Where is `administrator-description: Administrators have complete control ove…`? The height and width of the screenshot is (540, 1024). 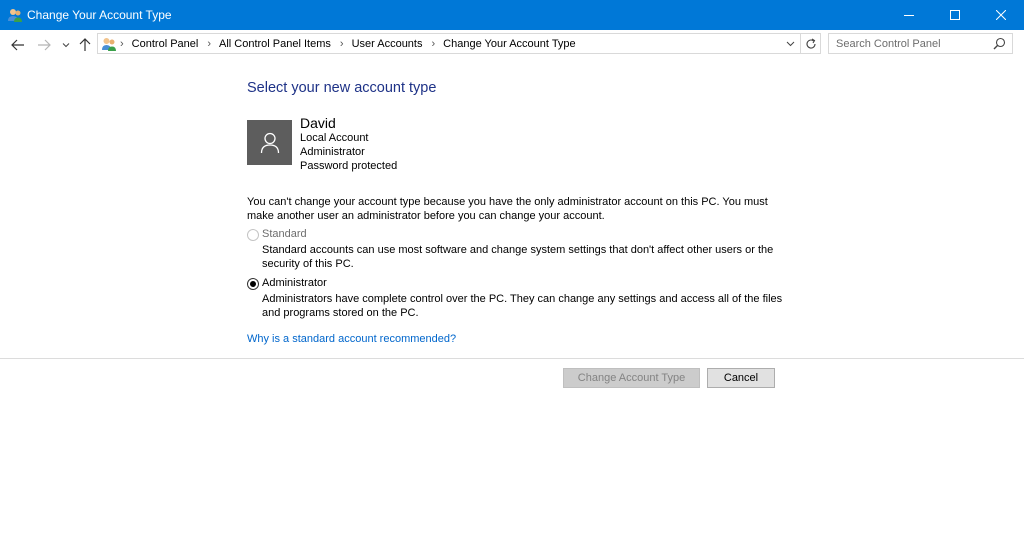 administrator-description: Administrators have complete control ove… is located at coordinates (522, 306).